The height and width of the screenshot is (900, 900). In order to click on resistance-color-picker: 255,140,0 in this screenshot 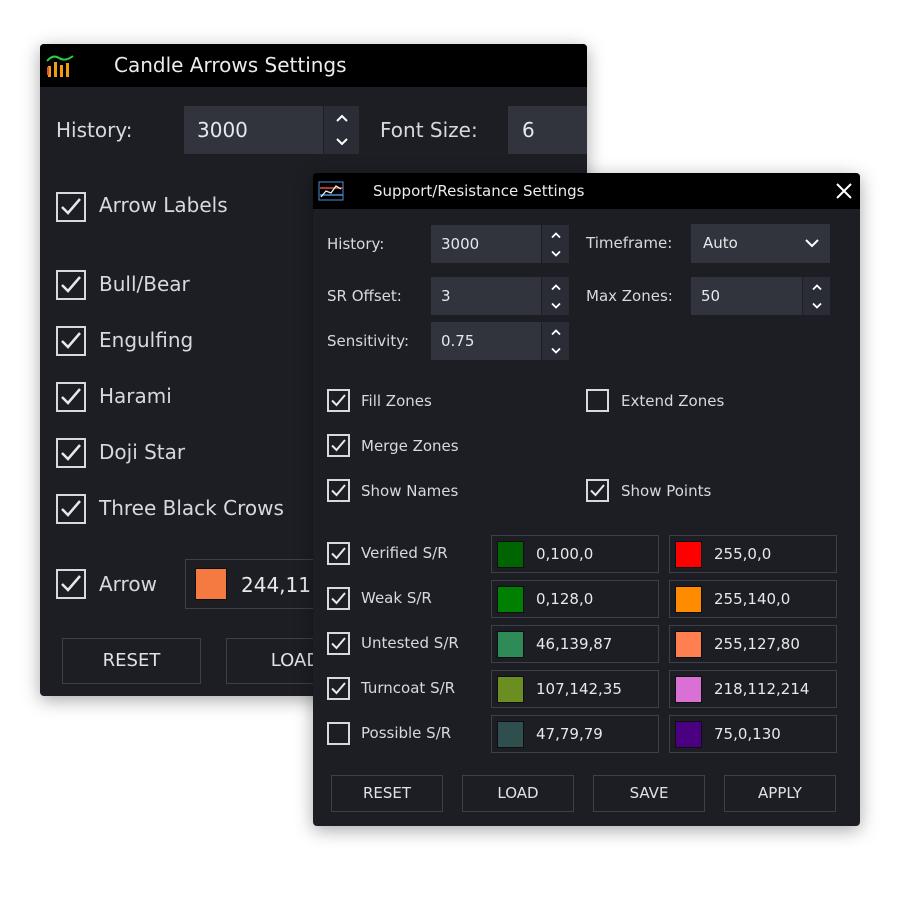, I will do `click(753, 599)`.